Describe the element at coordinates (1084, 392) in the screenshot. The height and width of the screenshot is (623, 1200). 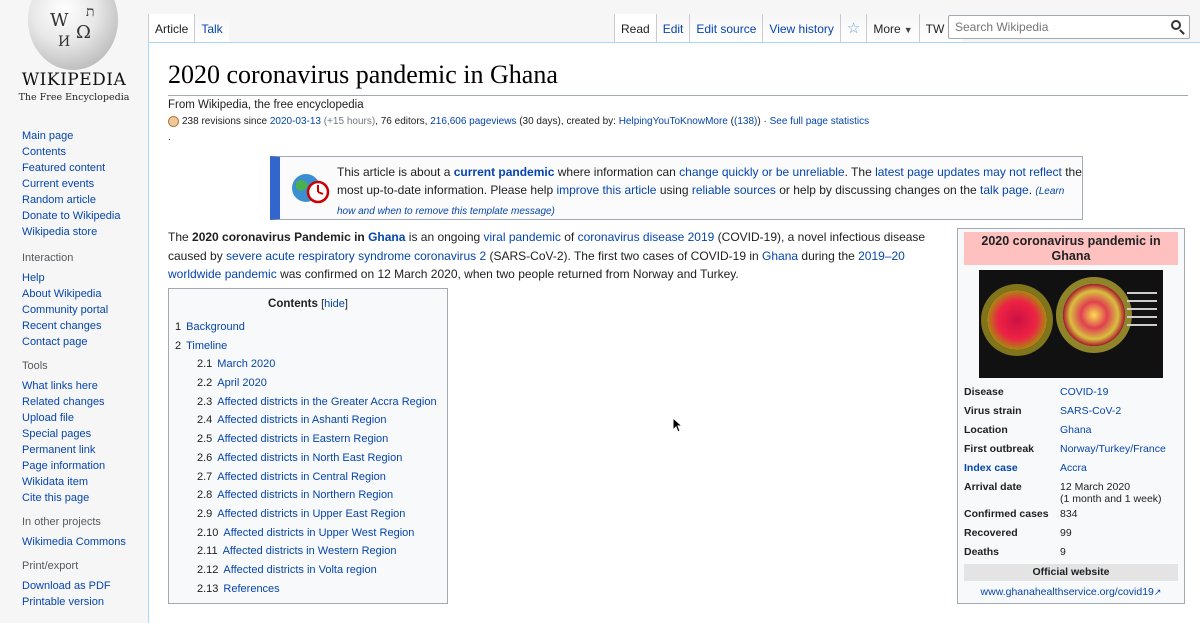
I see `infobox-value-link: COVID-19` at that location.